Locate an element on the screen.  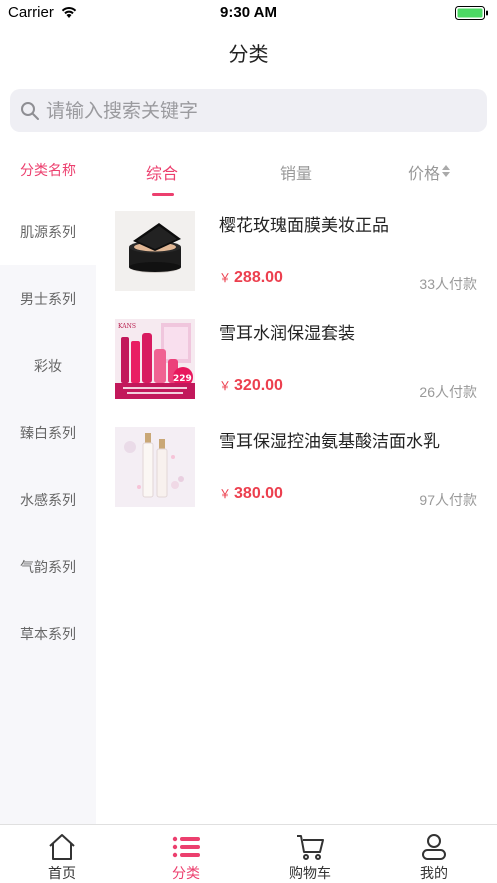
sales-count: 33人付款 is located at coordinates (448, 284).